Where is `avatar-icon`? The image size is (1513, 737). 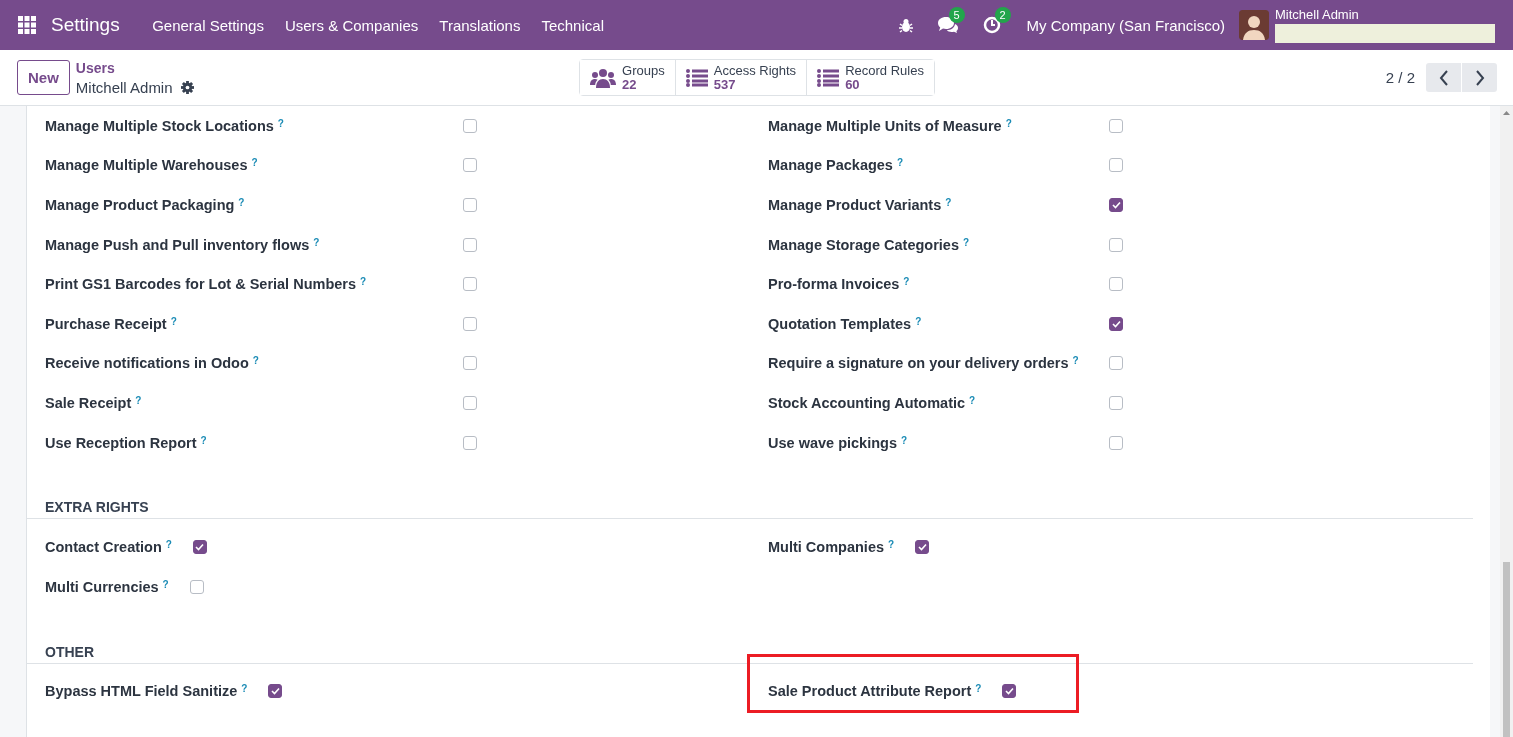
avatar-icon is located at coordinates (1254, 25).